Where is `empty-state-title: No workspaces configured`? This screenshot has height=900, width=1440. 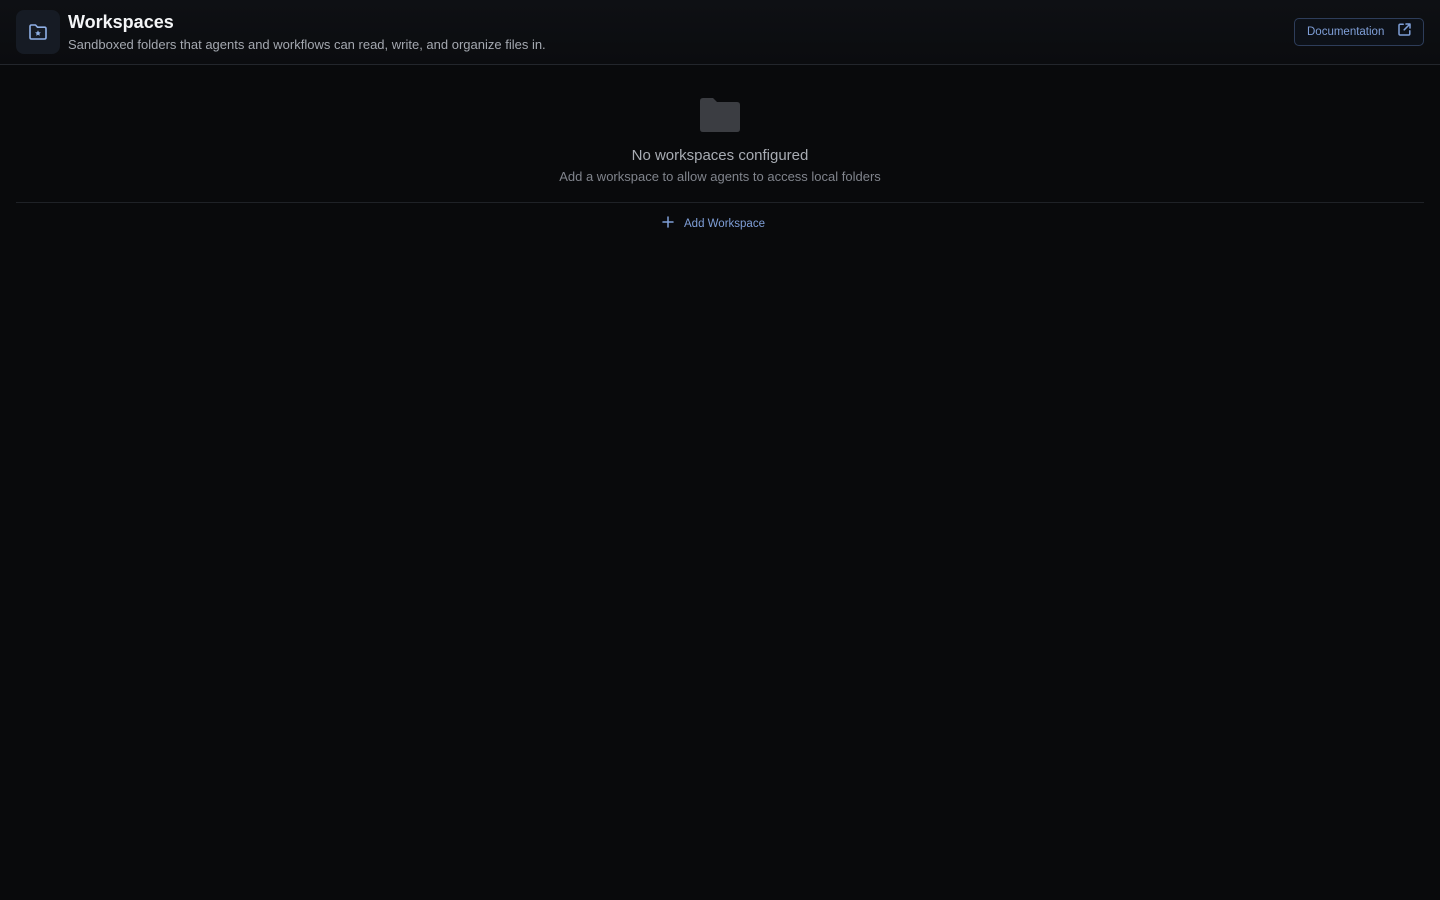 empty-state-title: No workspaces configured is located at coordinates (720, 155).